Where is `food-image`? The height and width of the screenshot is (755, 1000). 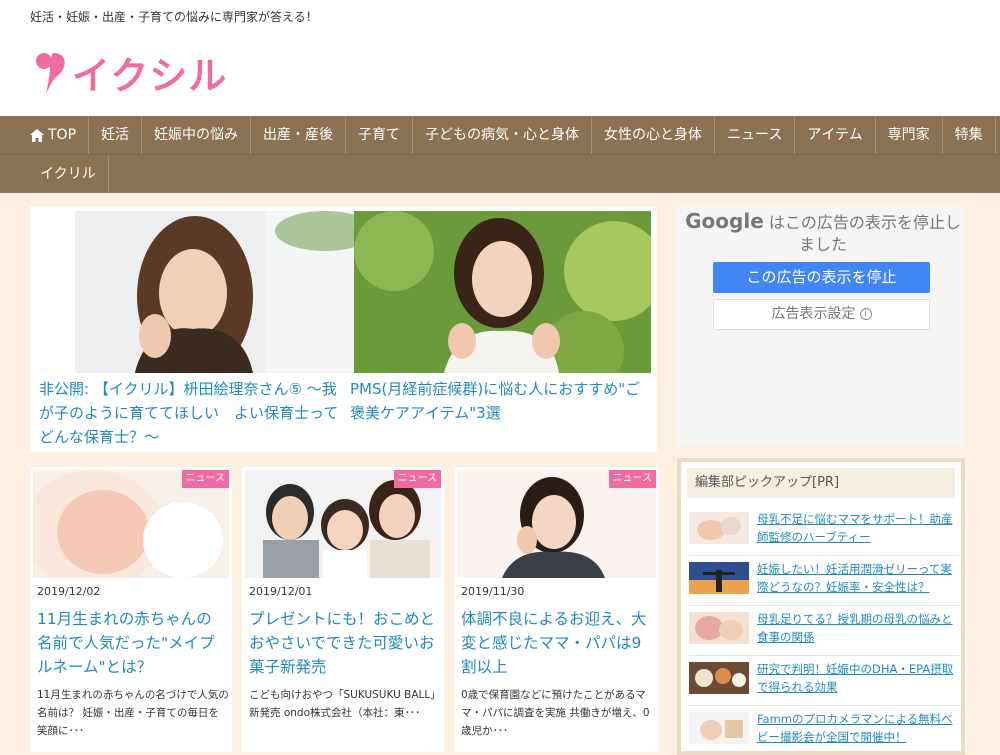 food-image is located at coordinates (719, 678).